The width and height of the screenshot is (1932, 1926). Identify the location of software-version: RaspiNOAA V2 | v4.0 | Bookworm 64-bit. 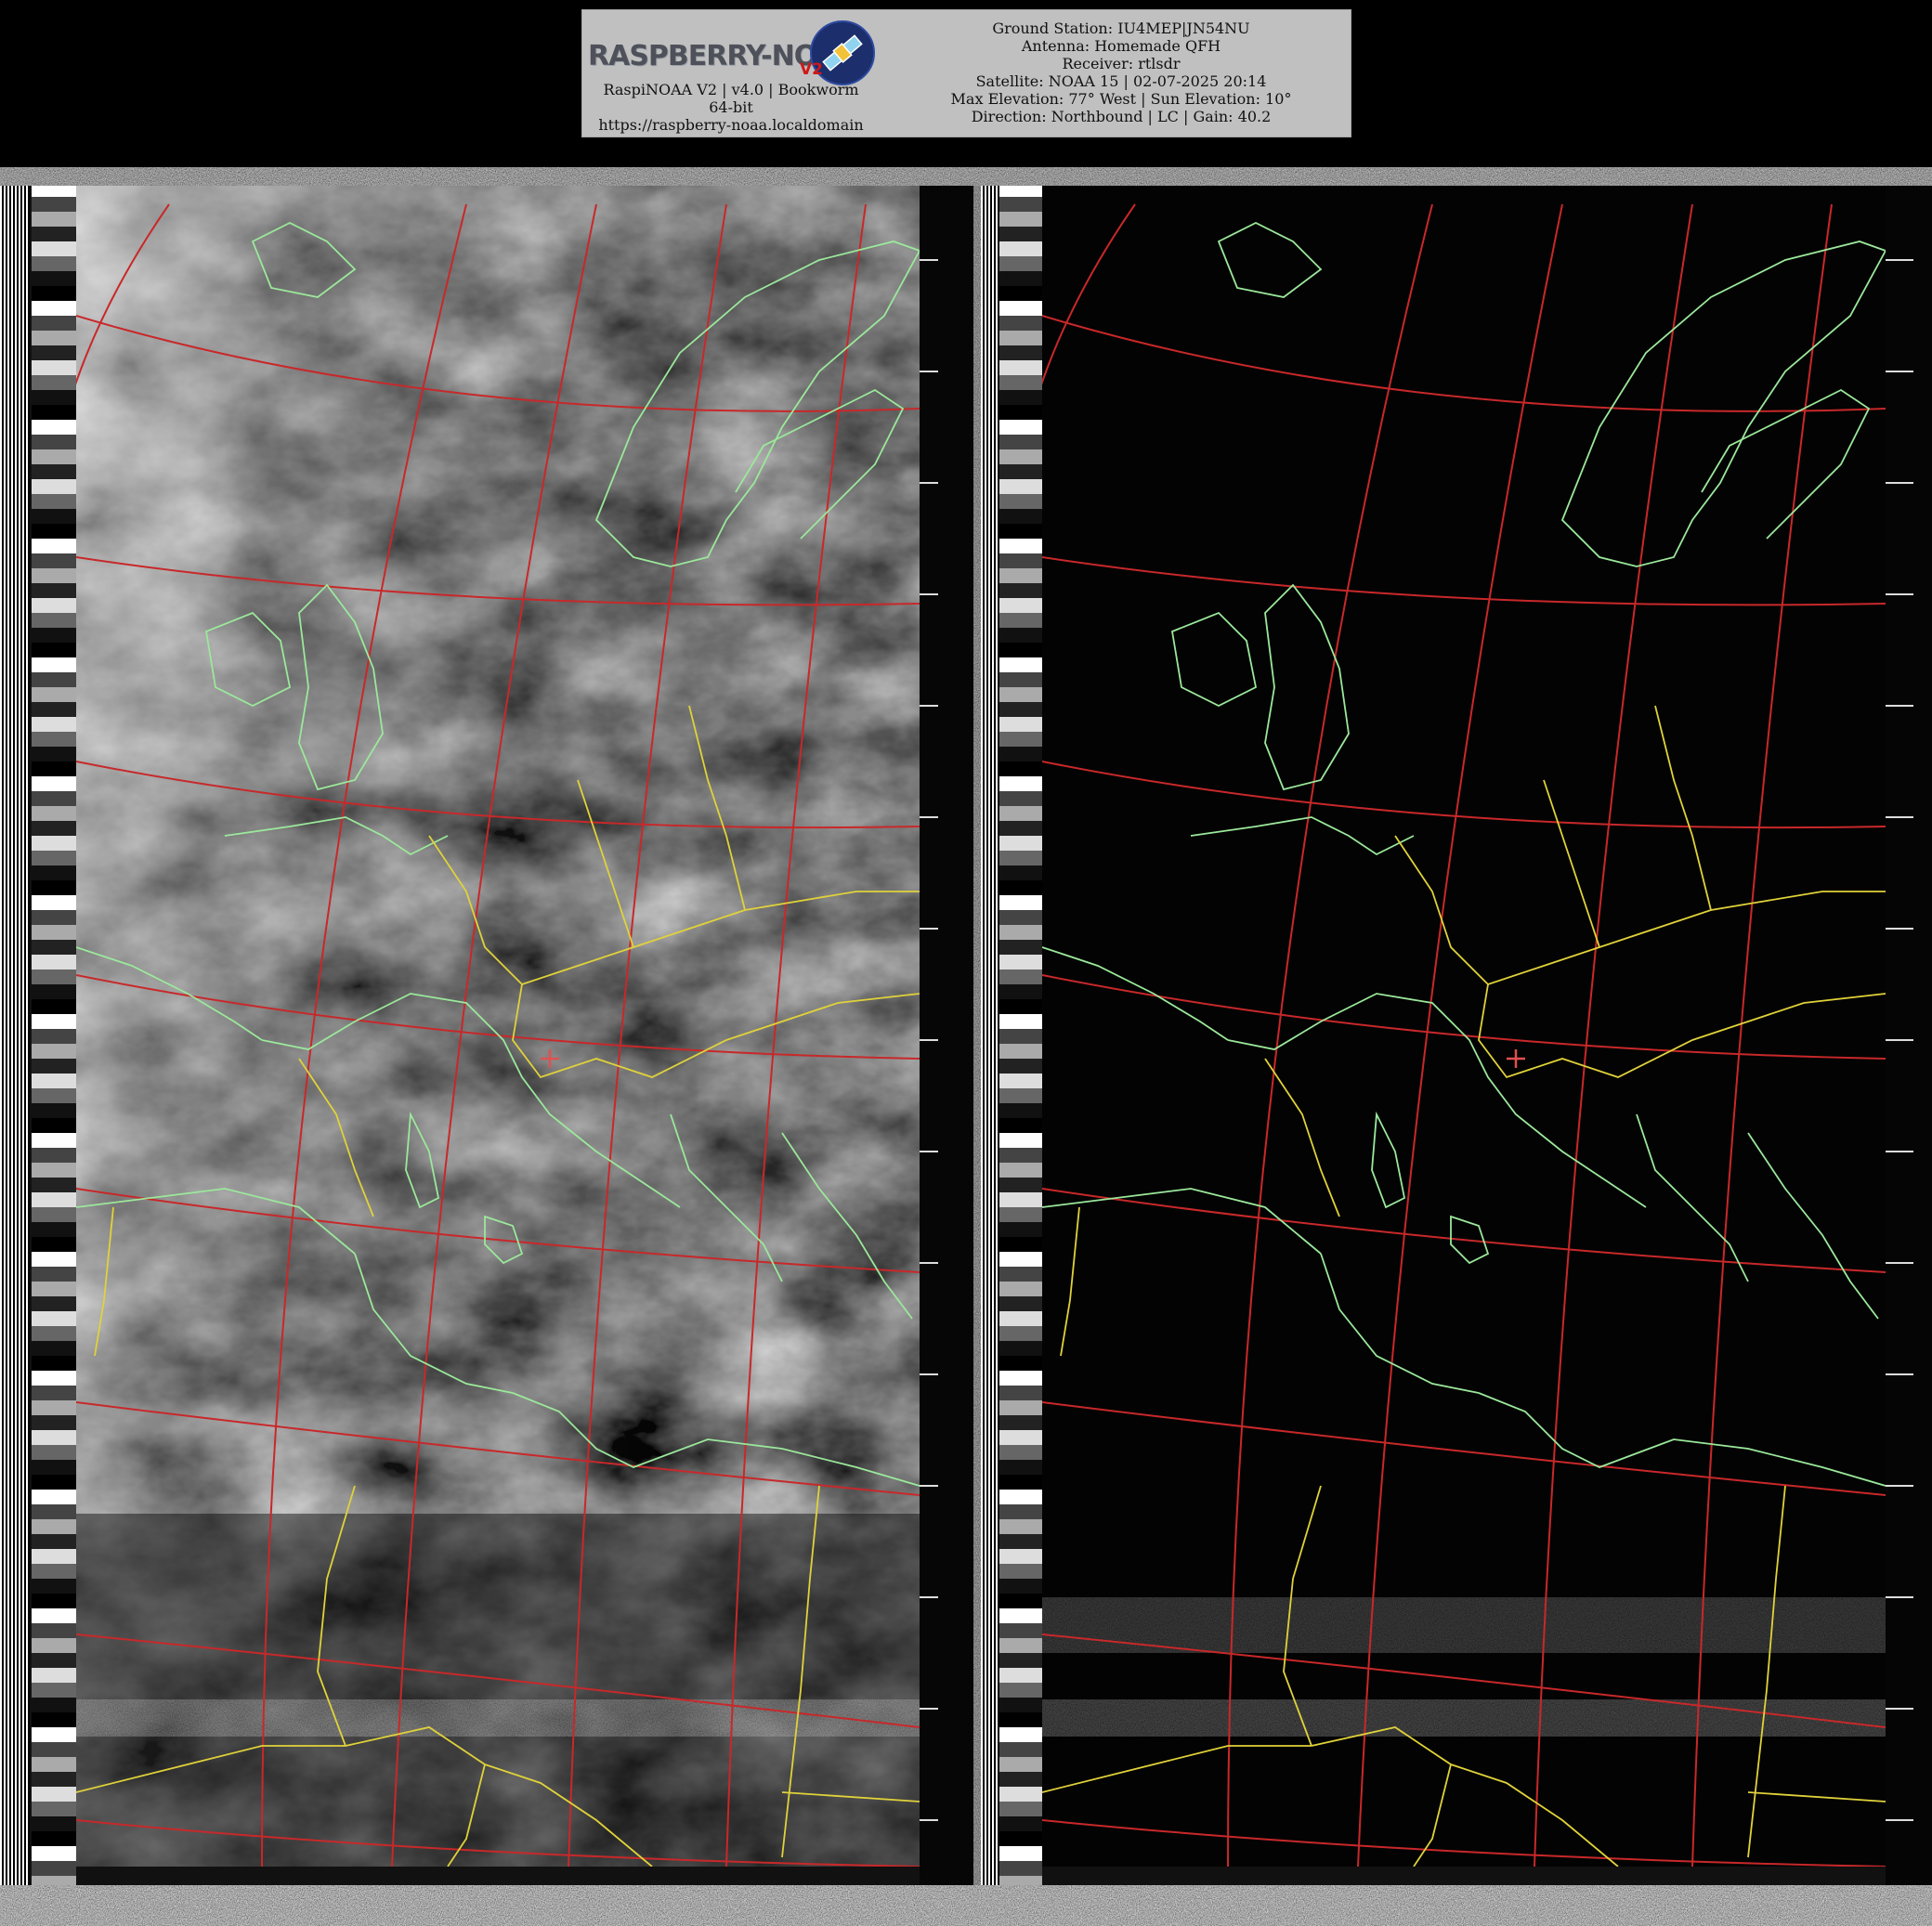
(731, 98).